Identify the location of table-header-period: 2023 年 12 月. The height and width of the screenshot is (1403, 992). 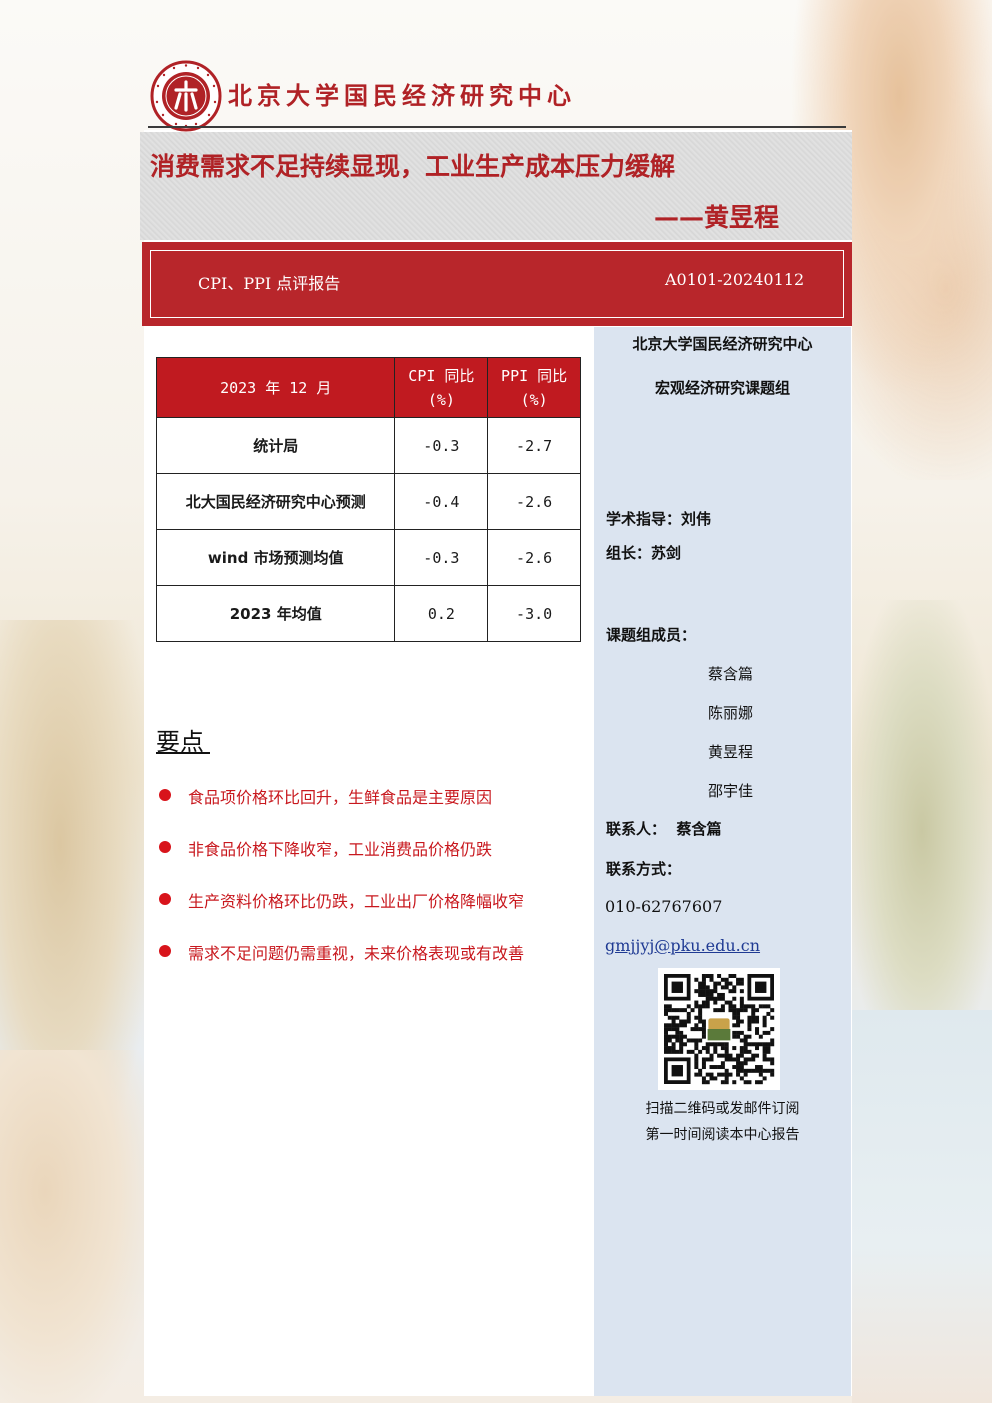
(275, 387).